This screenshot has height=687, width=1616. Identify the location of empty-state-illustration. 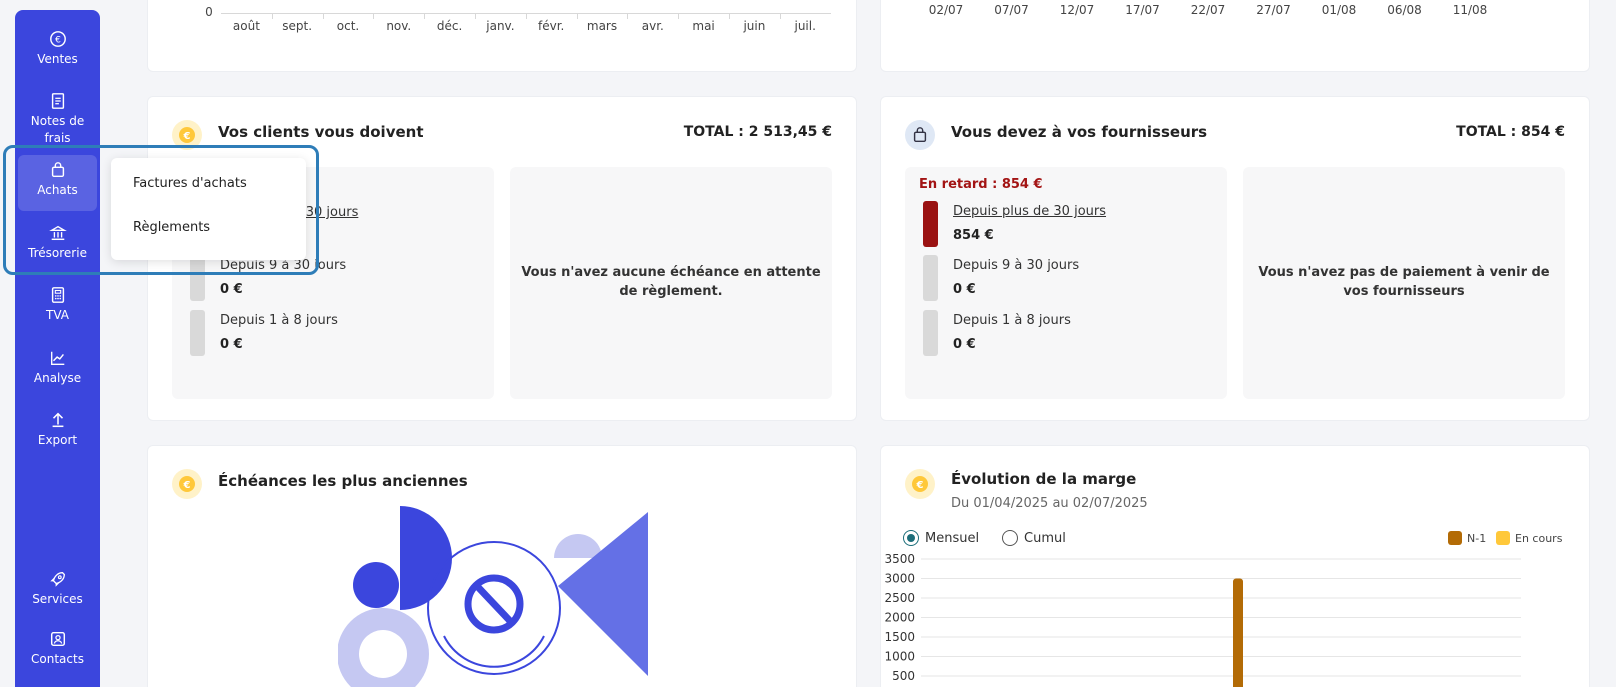
(493, 596).